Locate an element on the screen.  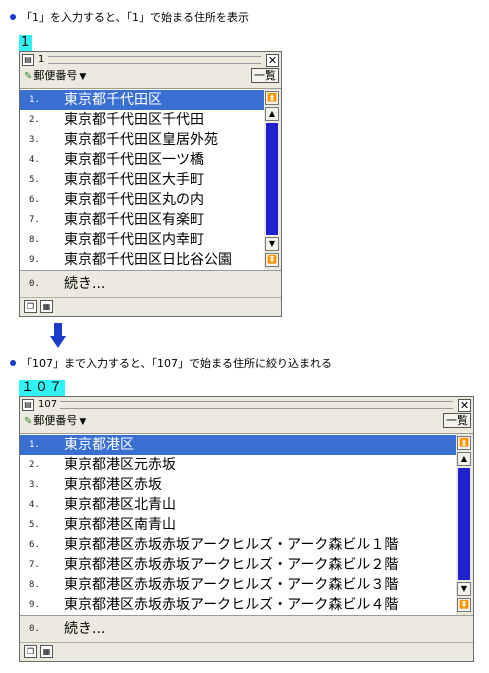
row-address: 東京都港区赤坂赤坂アークヒルズ・アーク森ビル４階 is located at coordinates (231, 605).